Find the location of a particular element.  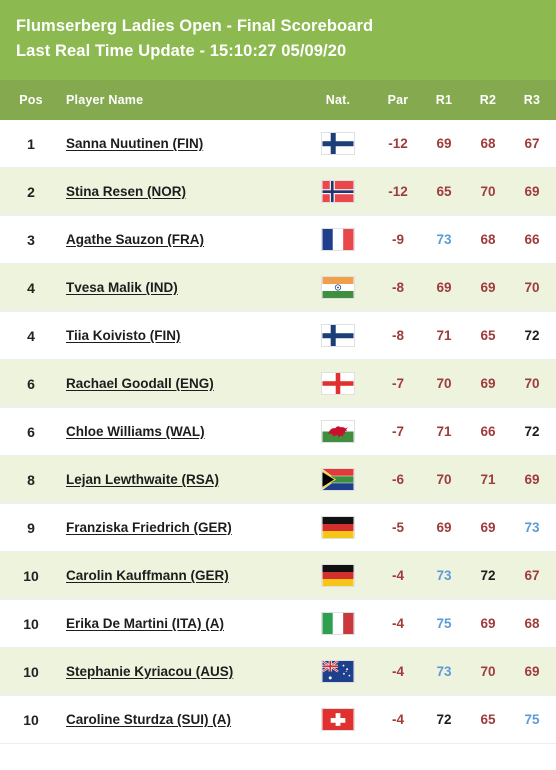

player-name-link: Stina Resen (NOR) is located at coordinates (126, 191).